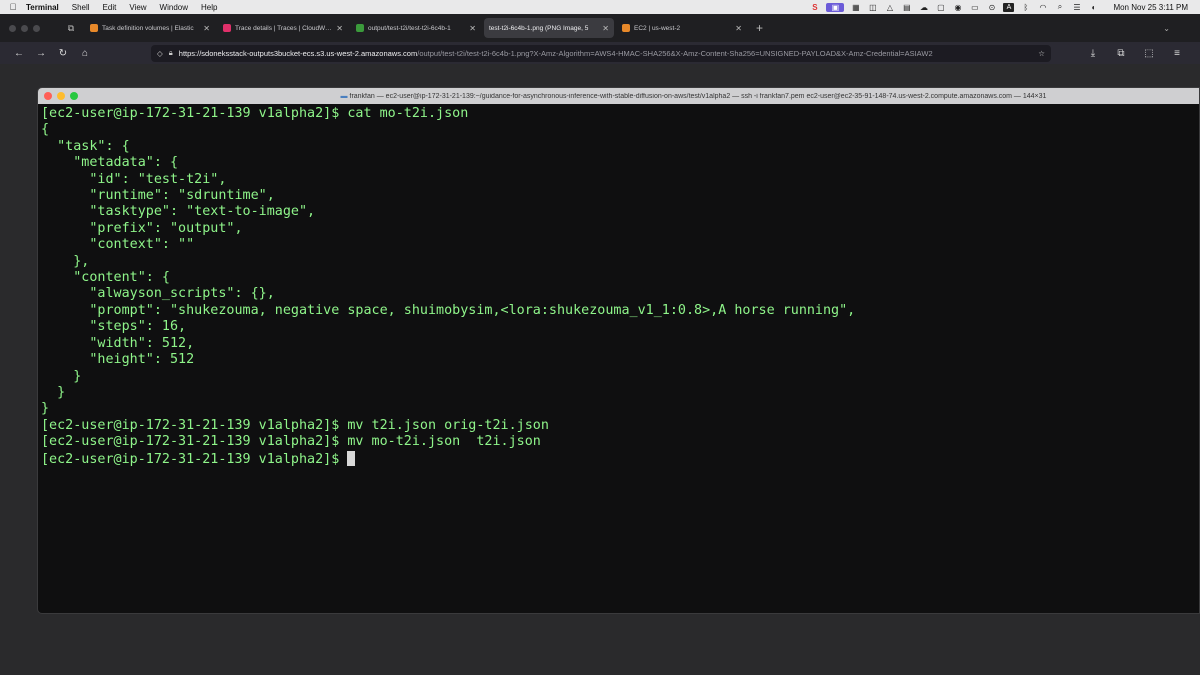 The width and height of the screenshot is (1200, 675). Describe the element at coordinates (171, 53) in the screenshot. I see `lock-icon: 🔒︎` at that location.